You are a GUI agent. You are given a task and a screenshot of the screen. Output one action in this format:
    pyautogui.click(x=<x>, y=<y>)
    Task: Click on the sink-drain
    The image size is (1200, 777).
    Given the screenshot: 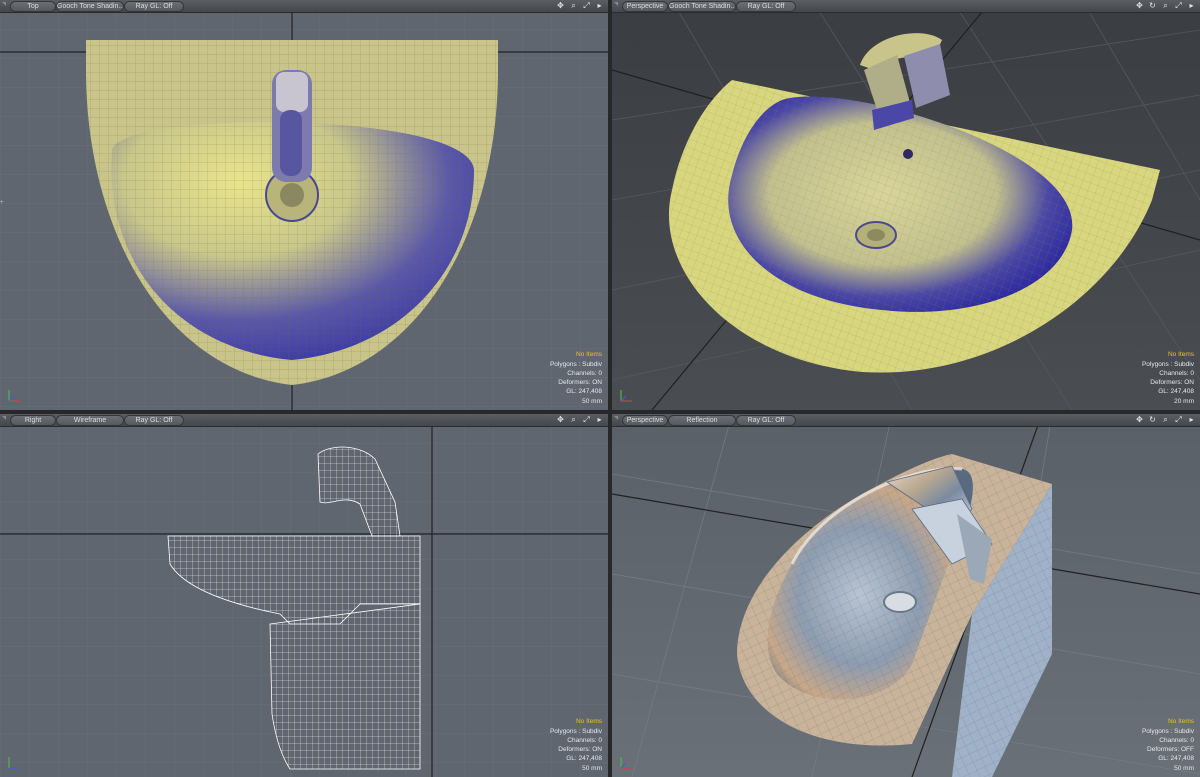 What is the action you would take?
    pyautogui.click(x=900, y=602)
    